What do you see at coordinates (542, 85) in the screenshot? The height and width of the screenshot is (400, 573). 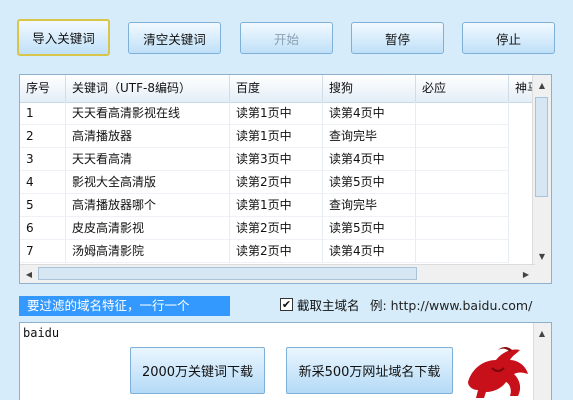 I see `scroll-up-icon: ▲` at bounding box center [542, 85].